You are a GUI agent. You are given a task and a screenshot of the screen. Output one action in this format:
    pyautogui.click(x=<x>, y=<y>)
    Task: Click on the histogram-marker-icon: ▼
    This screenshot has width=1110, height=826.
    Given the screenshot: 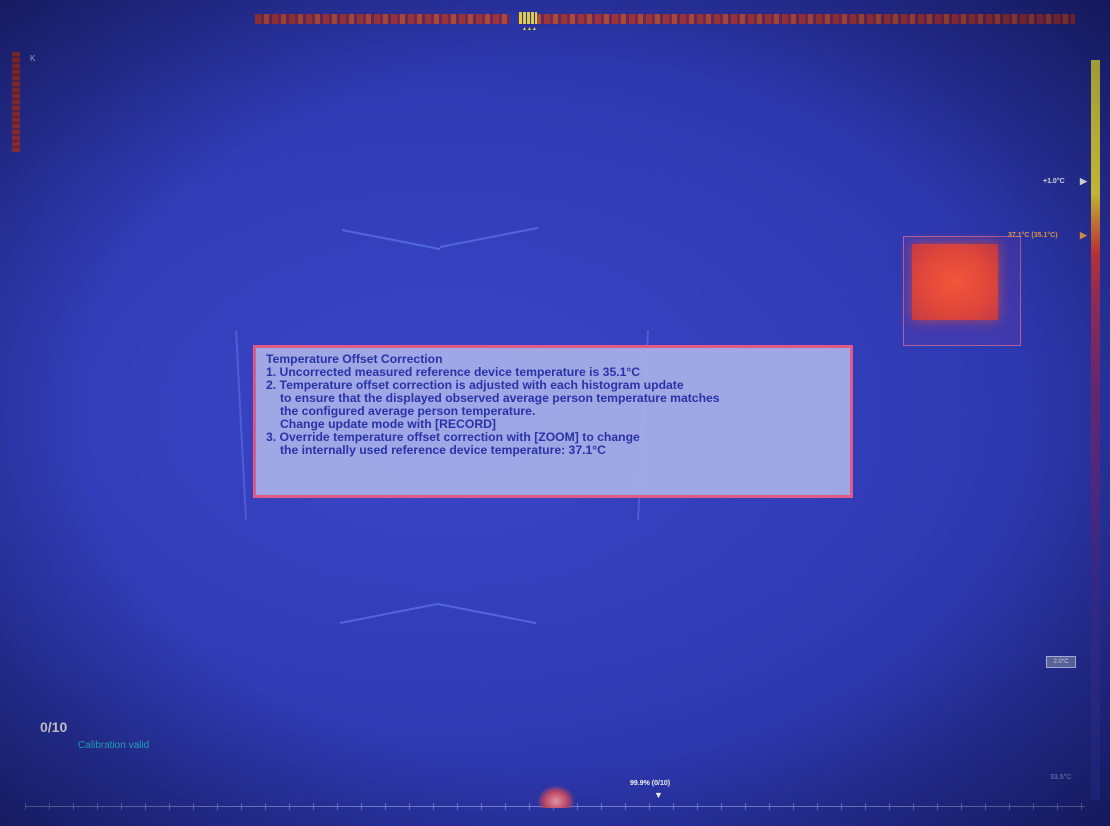 What is the action you would take?
    pyautogui.click(x=658, y=795)
    